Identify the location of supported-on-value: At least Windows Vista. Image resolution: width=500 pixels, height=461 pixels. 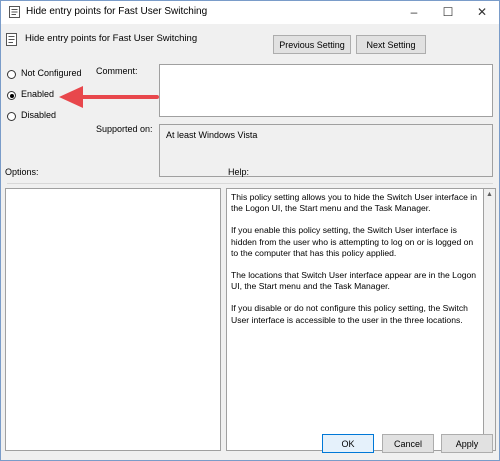
(212, 135).